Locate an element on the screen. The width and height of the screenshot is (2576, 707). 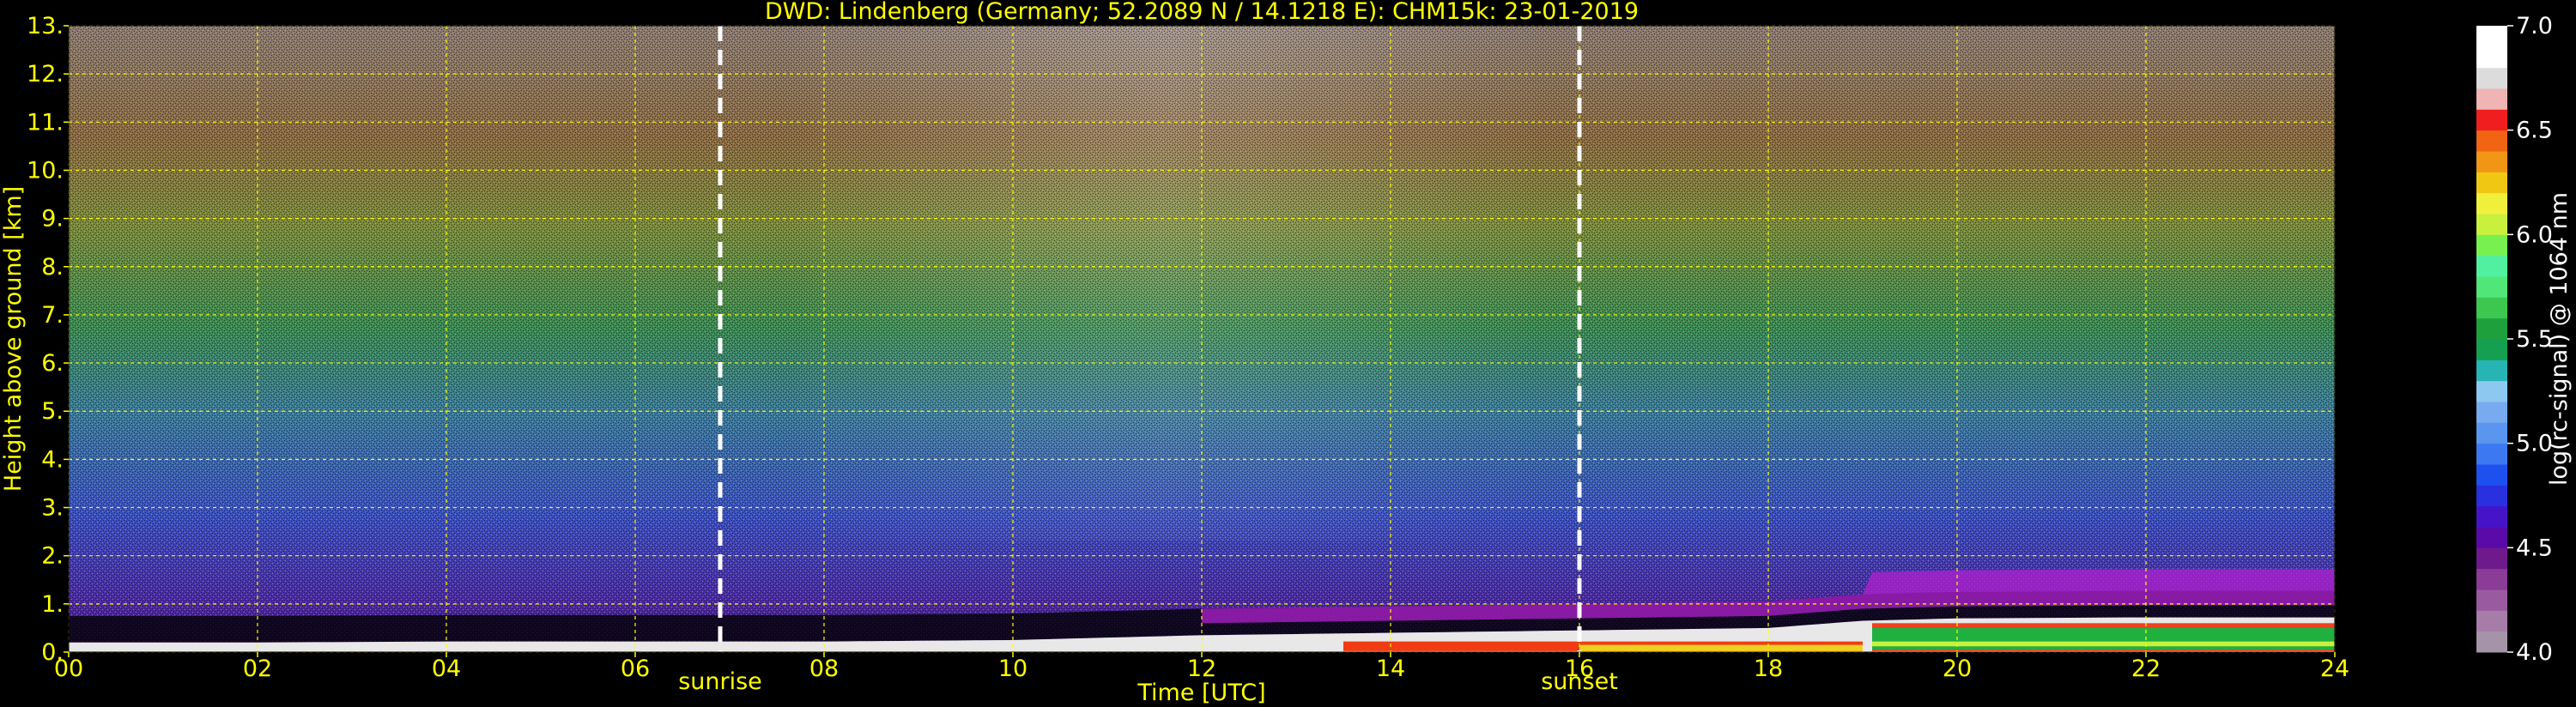
colorbar is located at coordinates (2491, 339).